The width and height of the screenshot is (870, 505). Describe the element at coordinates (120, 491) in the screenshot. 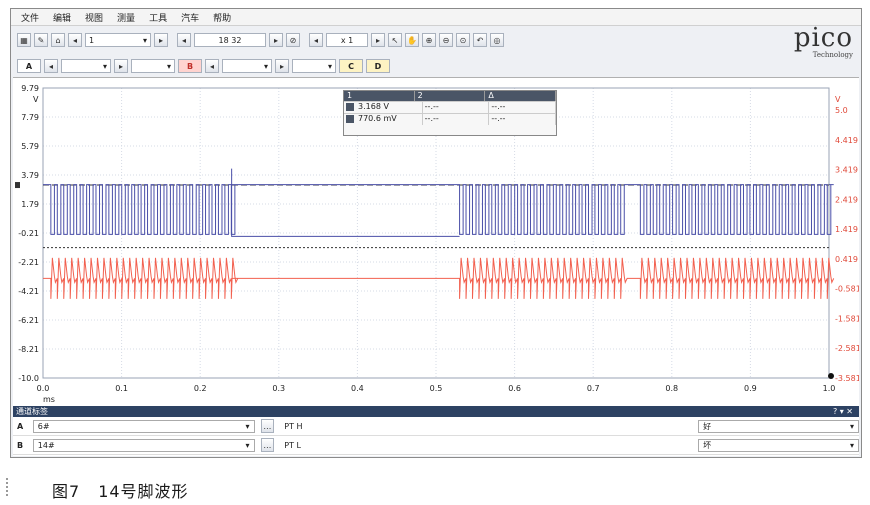

I see `figure-caption: 图7 14号脚波形` at that location.